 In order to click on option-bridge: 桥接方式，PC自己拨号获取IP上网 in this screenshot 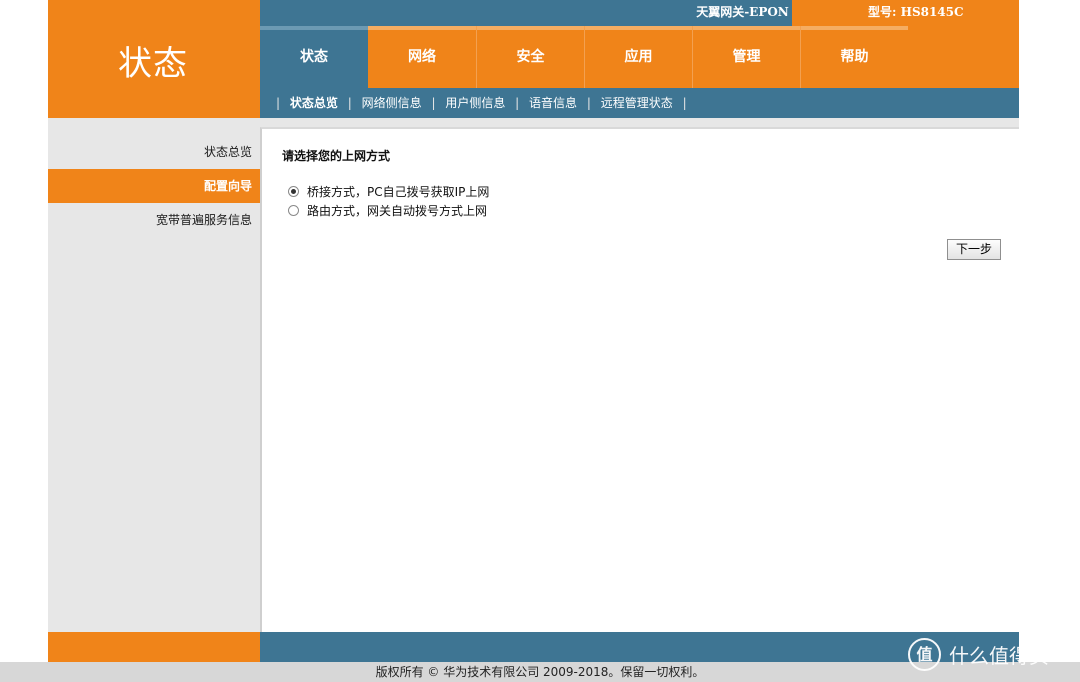, I will do `click(388, 191)`.